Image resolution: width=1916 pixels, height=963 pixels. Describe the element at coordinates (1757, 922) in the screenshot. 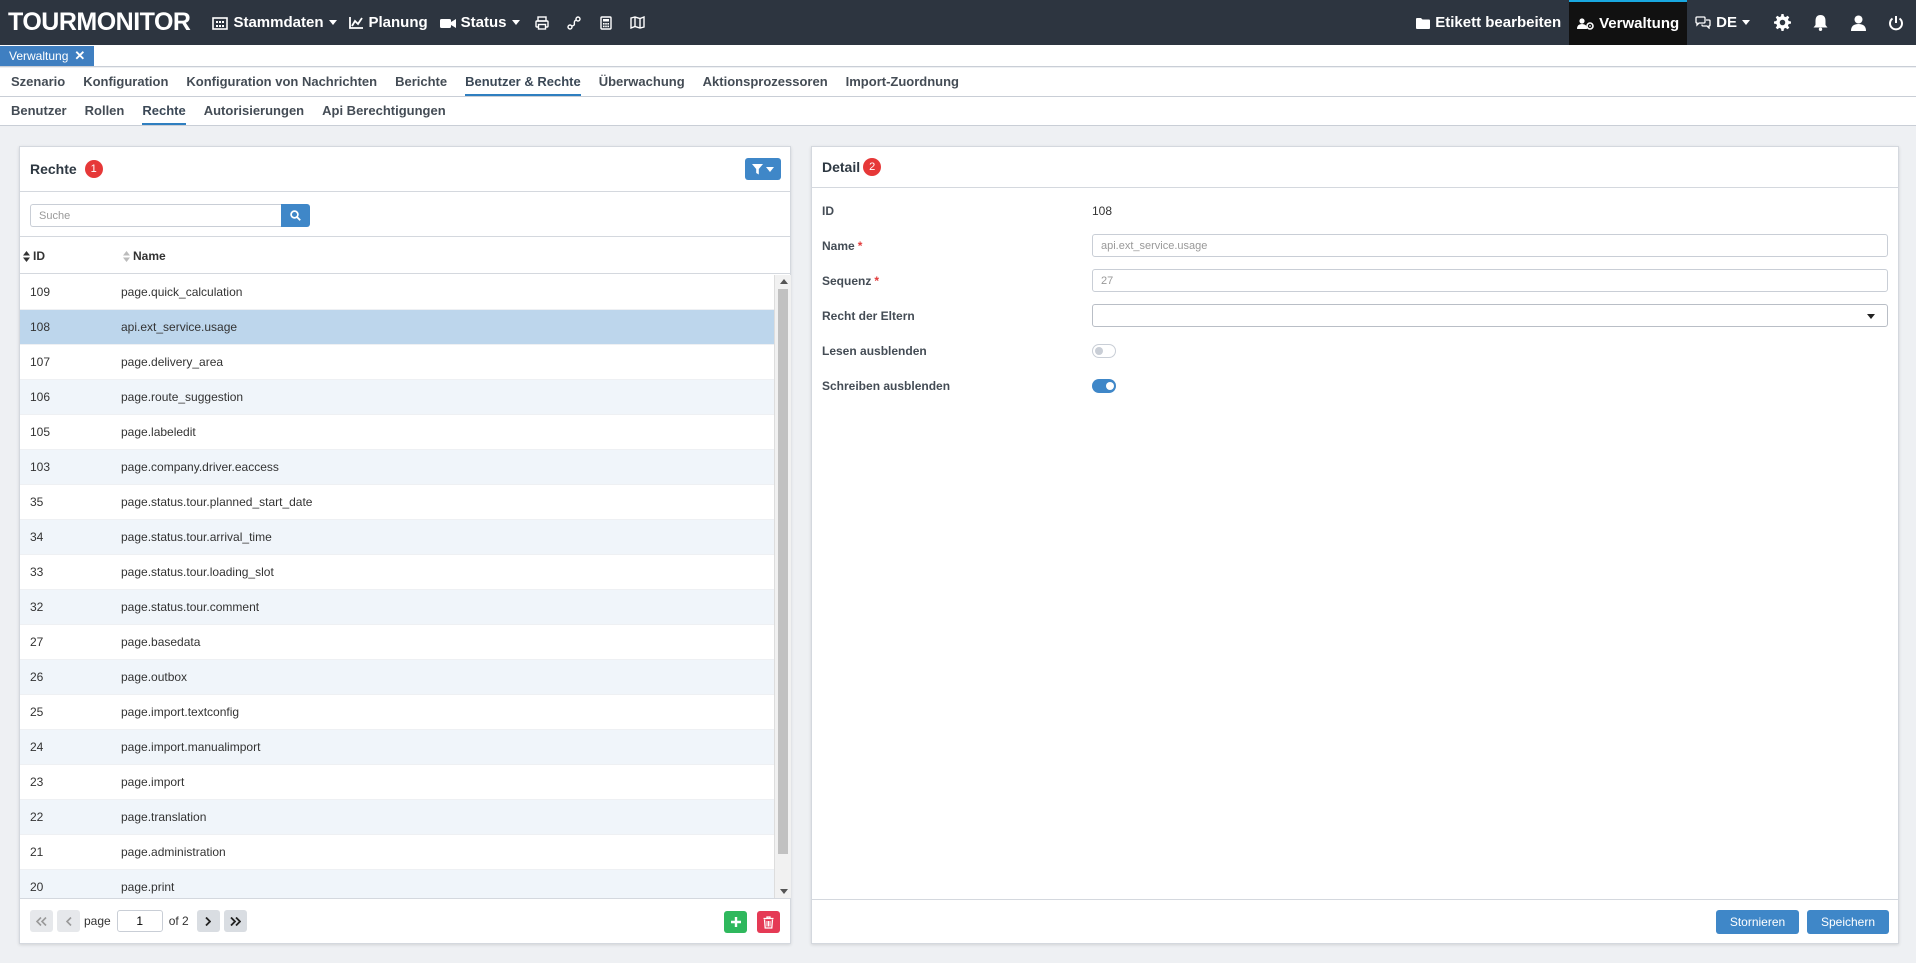

I see `cancel-button: Stornieren` at that location.